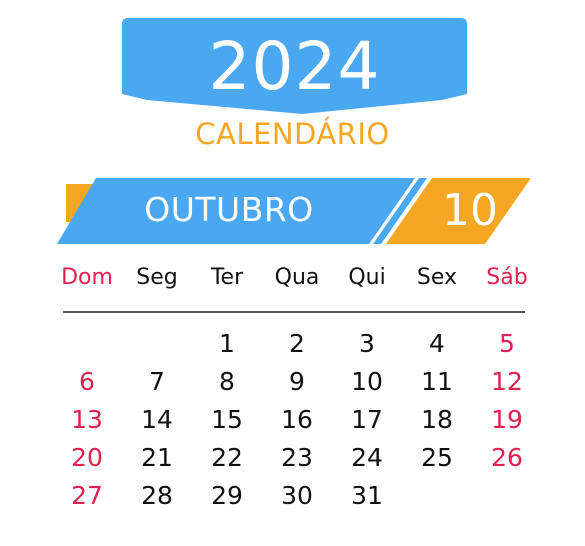  What do you see at coordinates (227, 419) in the screenshot?
I see `day-cell: 15` at bounding box center [227, 419].